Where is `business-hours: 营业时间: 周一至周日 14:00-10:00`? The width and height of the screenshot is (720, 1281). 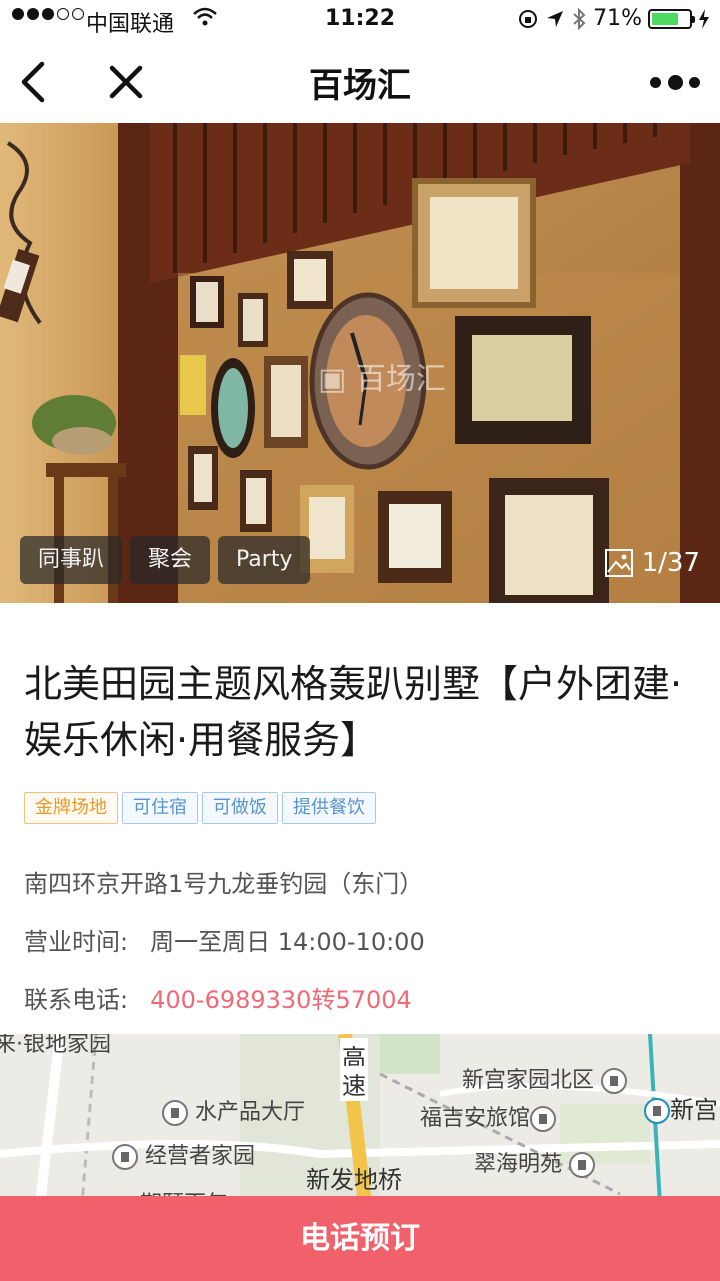 business-hours: 营业时间: 周一至周日 14:00-10:00 is located at coordinates (224, 939).